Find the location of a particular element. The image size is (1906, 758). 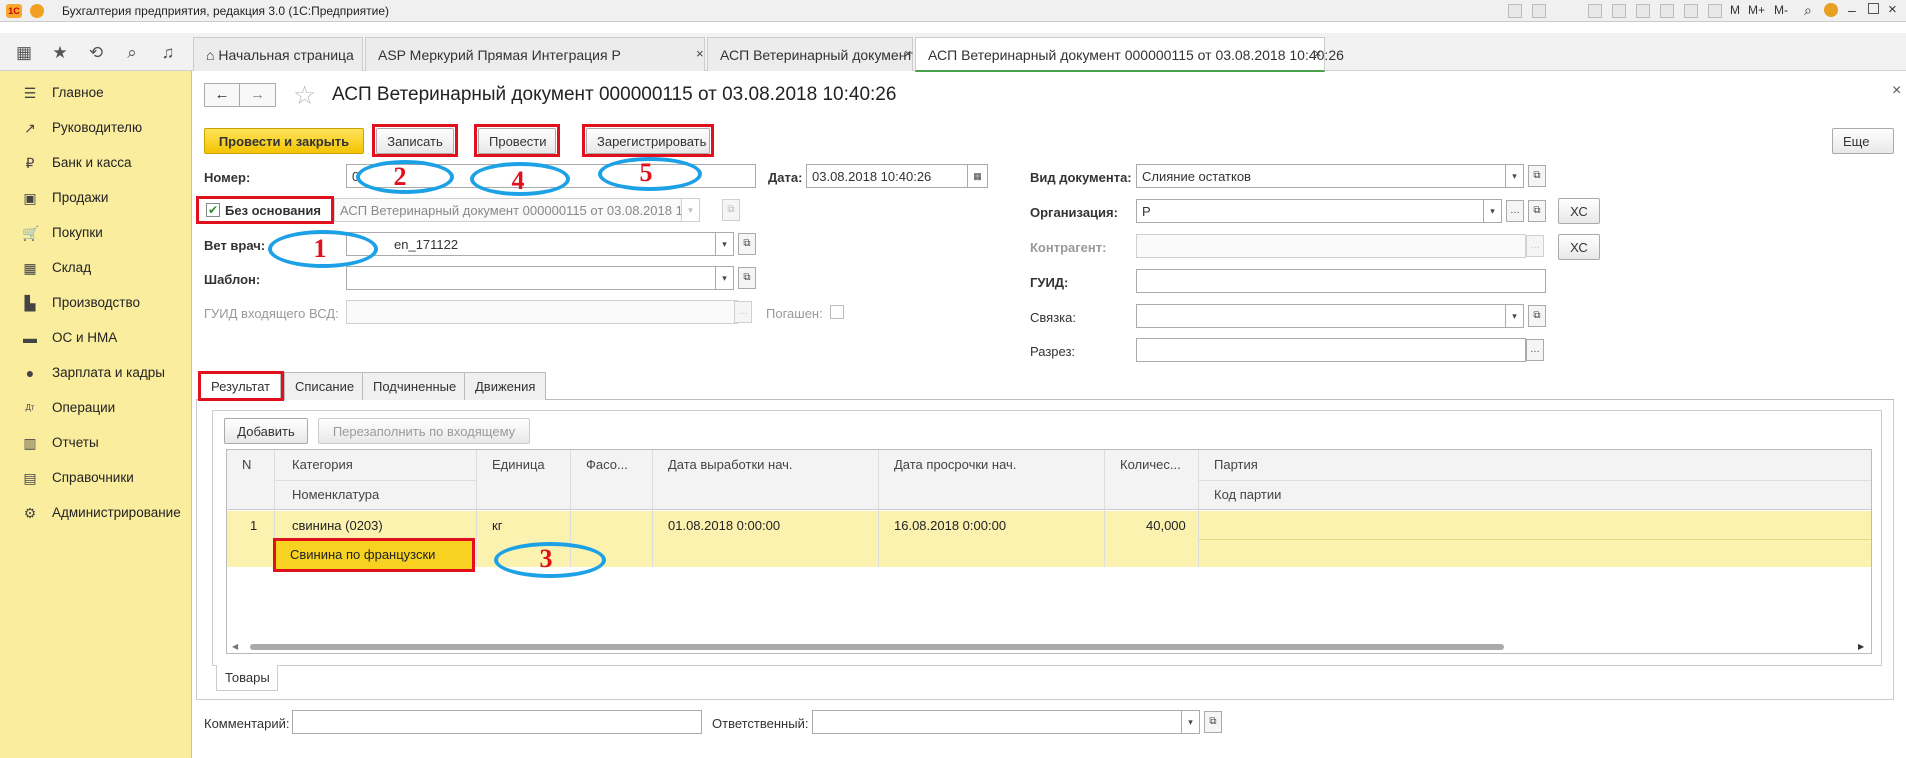

organization-open-icon: ⧉ is located at coordinates (1537, 211).